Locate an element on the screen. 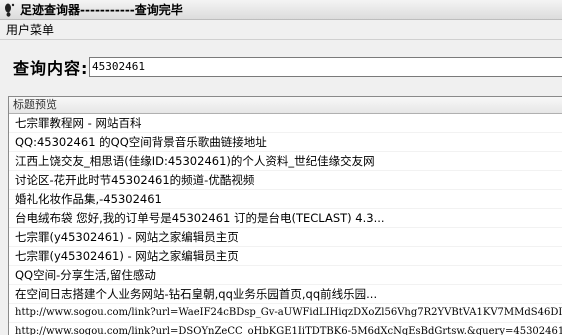 The width and height of the screenshot is (562, 335). query-input: 45302461 is located at coordinates (325, 67).